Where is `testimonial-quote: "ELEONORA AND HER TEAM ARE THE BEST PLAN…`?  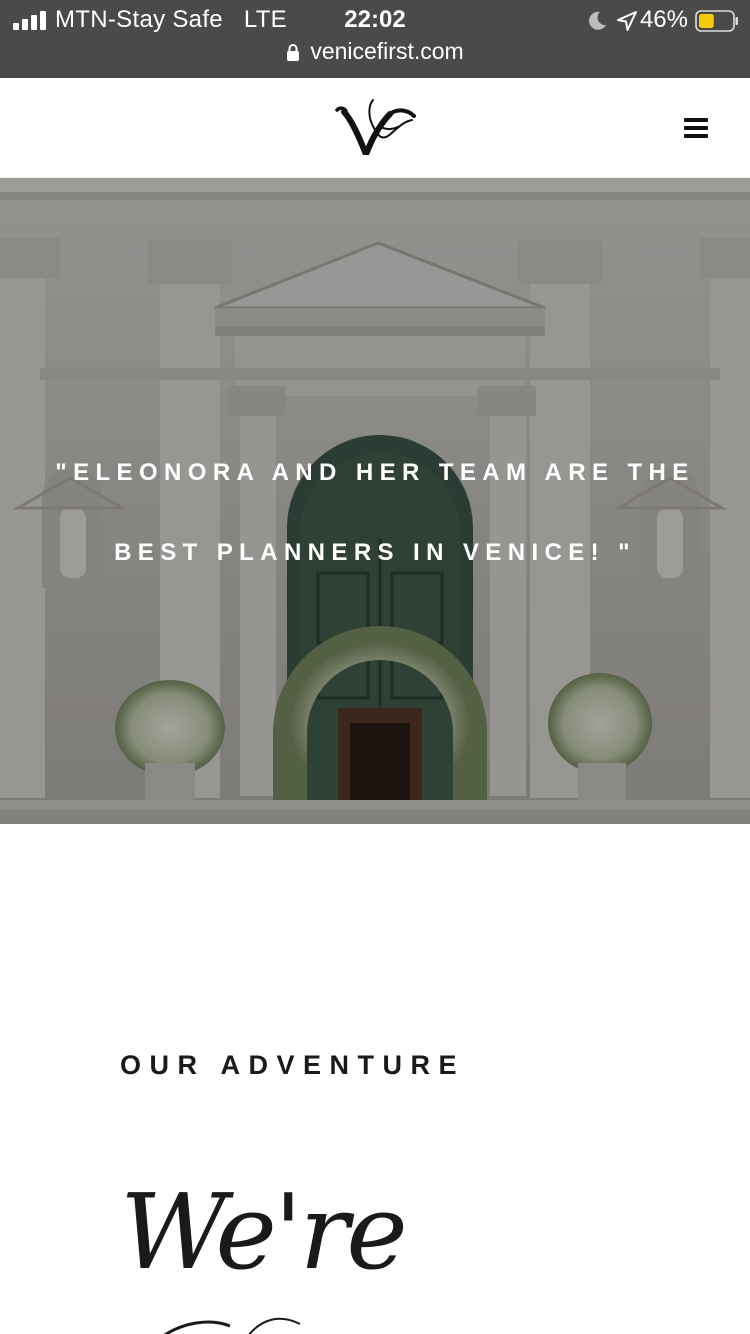
testimonial-quote: "ELEONORA AND HER TEAM ARE THE BEST PLAN… is located at coordinates (375, 513).